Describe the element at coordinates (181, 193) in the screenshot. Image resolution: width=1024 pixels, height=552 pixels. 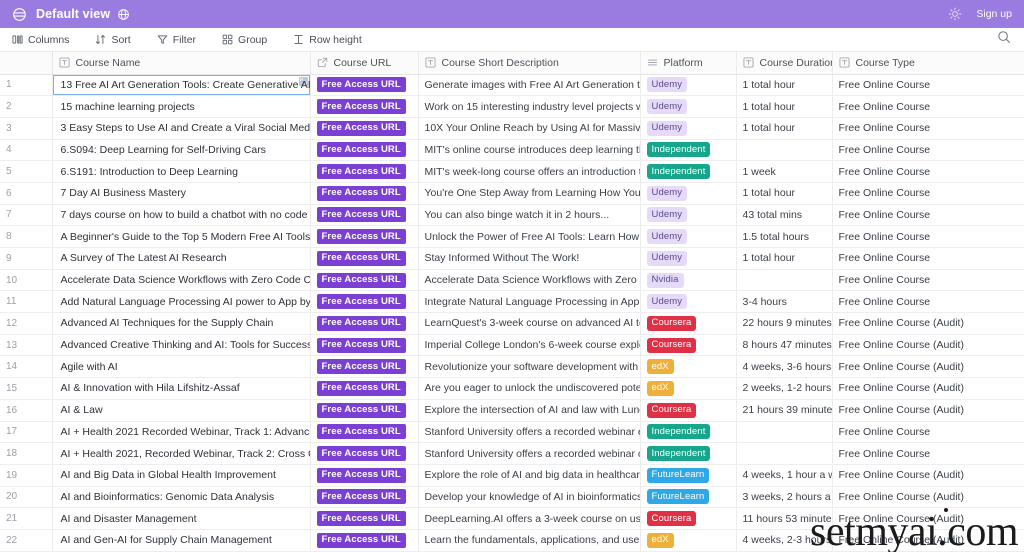
I see `cell-course-name: 7 Day AI Business Mastery` at that location.